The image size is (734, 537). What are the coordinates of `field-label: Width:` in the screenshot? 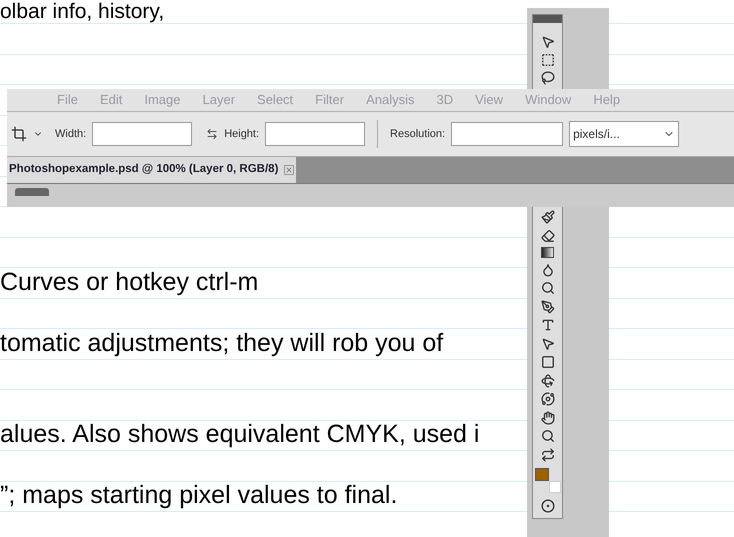 It's located at (70, 134).